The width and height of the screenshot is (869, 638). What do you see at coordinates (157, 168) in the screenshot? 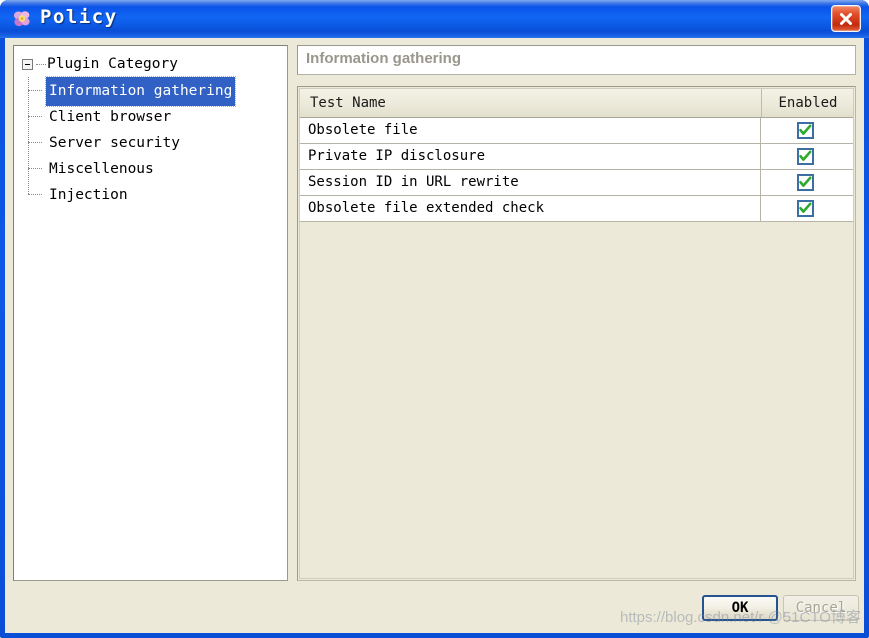
I see `tree-item-miscellenous: Miscellenous` at bounding box center [157, 168].